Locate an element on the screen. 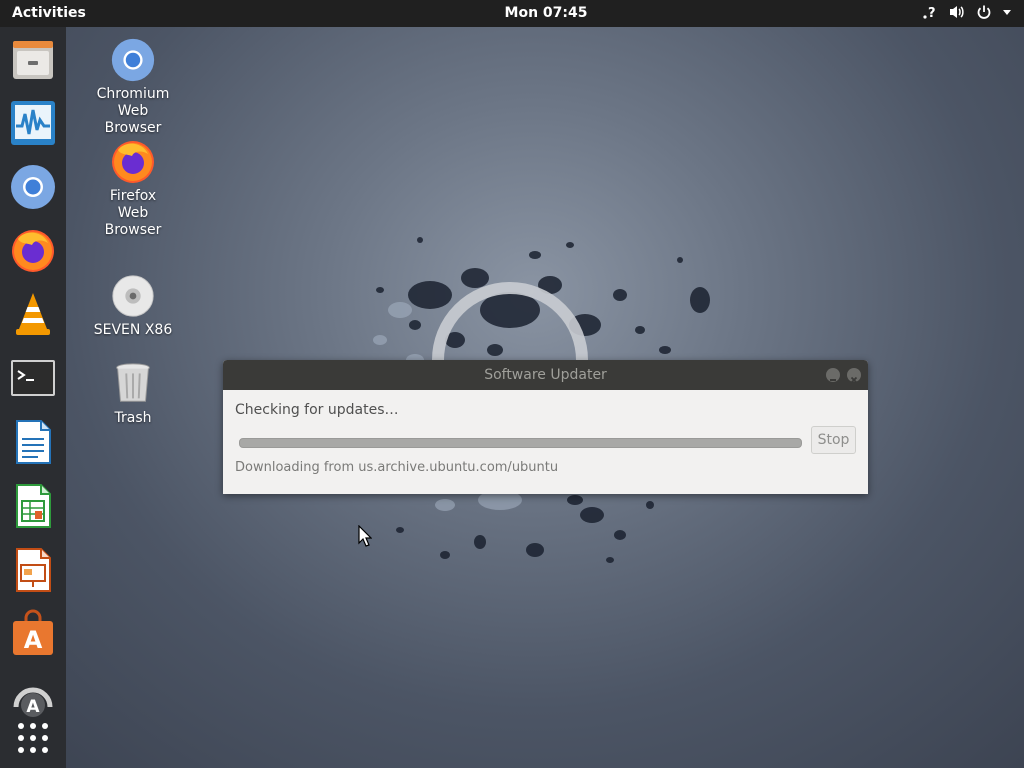  vlc-cone-icon is located at coordinates (33, 314).